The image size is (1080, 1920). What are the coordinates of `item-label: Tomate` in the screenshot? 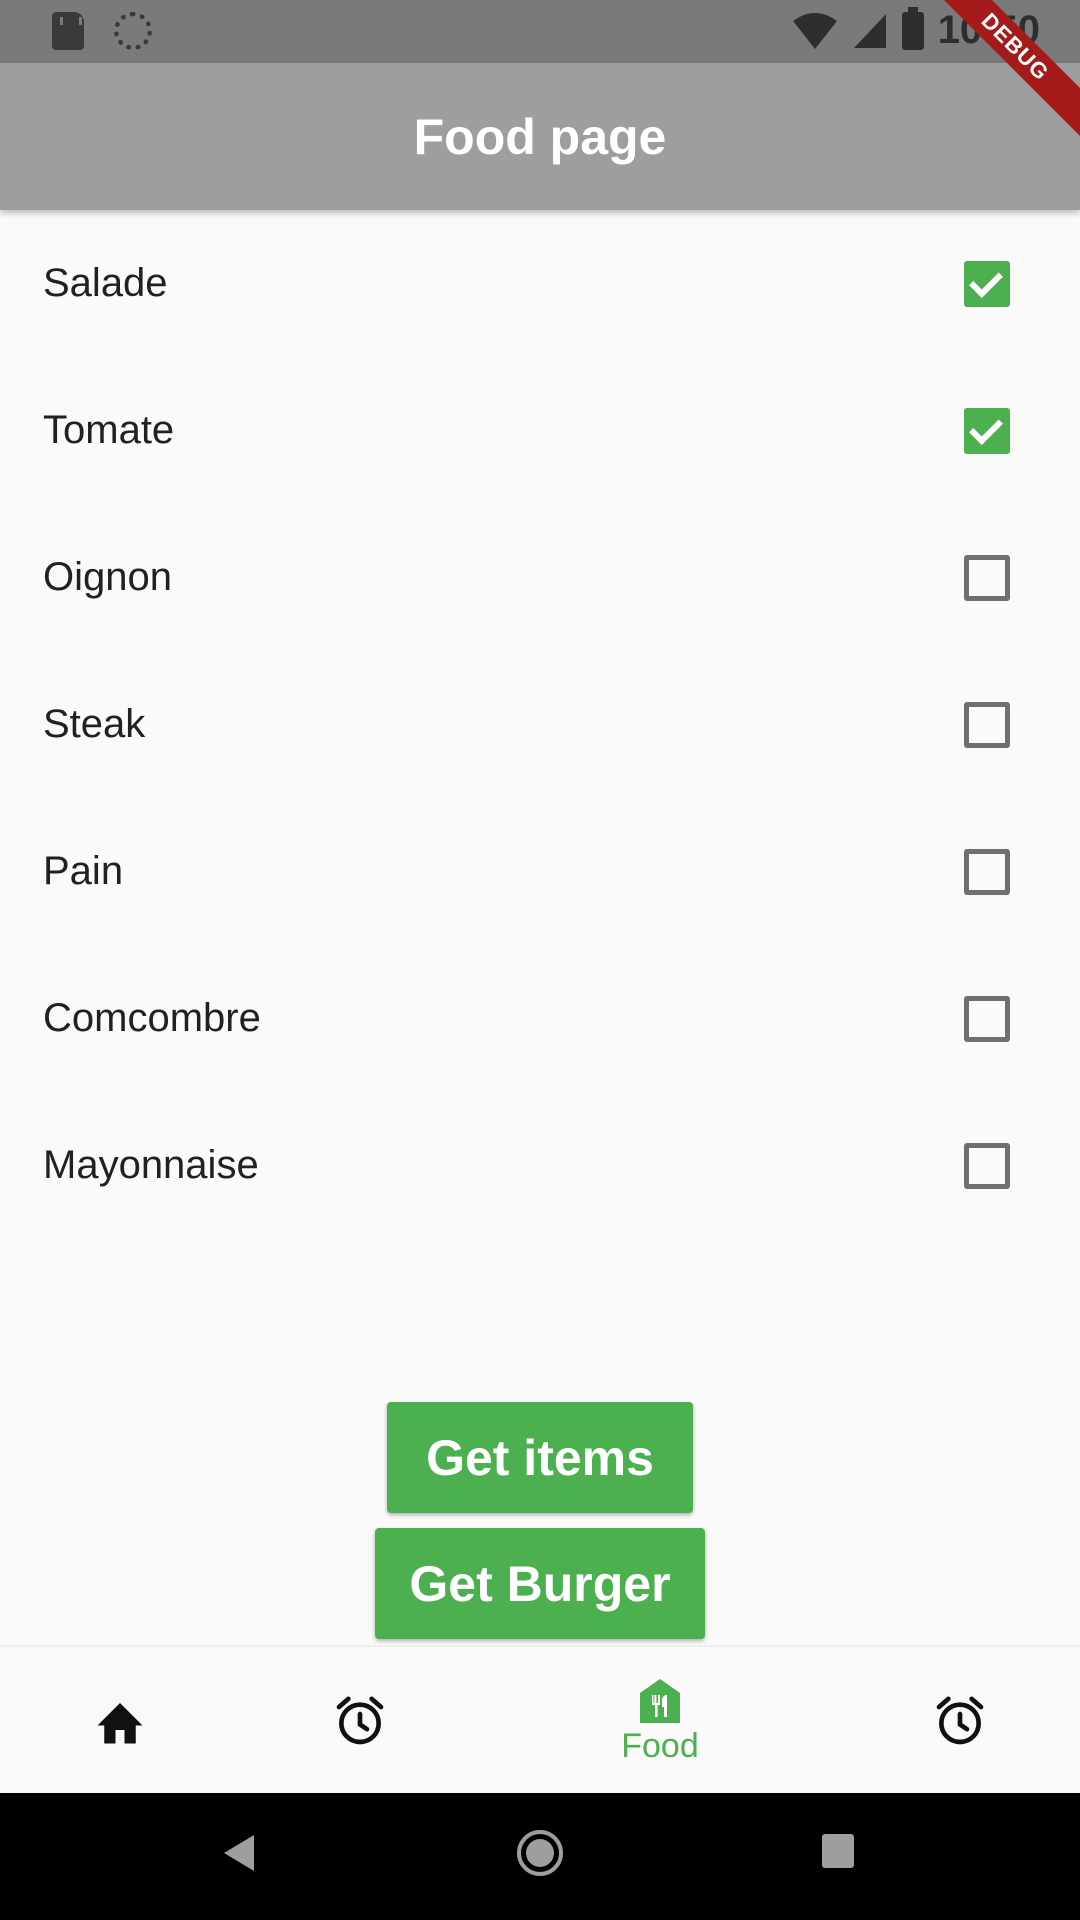 It's located at (109, 430).